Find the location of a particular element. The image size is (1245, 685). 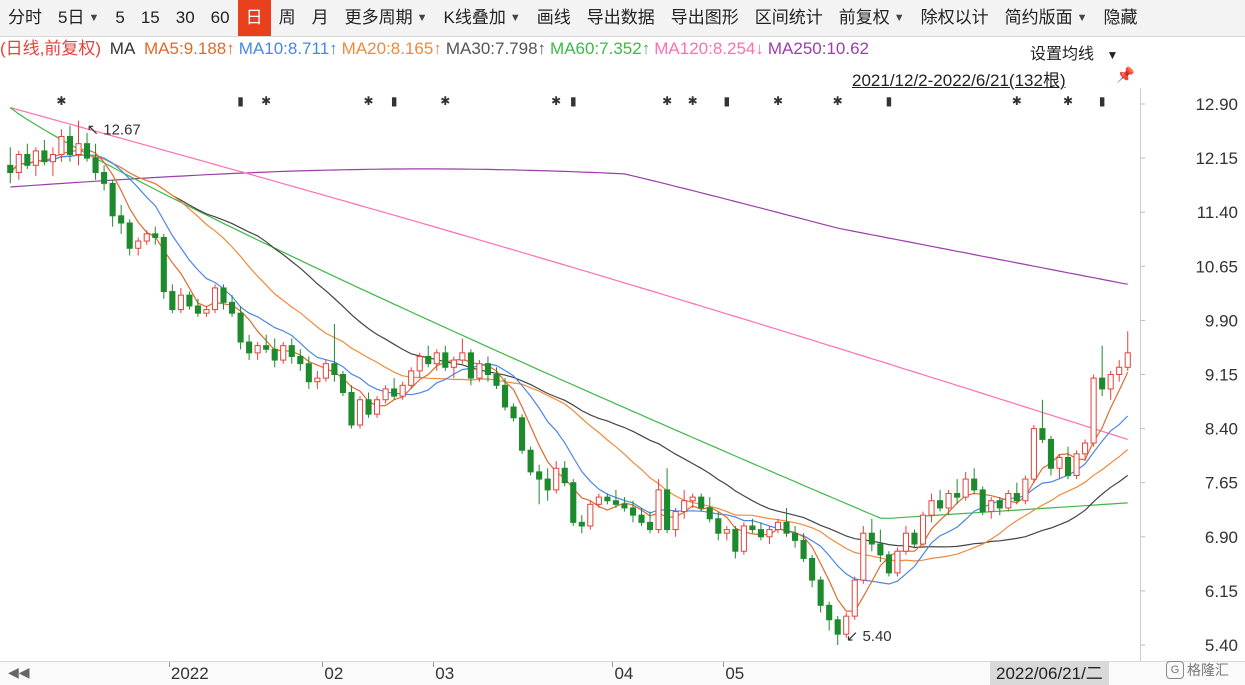

x-tick-label: 02 is located at coordinates (334, 673).